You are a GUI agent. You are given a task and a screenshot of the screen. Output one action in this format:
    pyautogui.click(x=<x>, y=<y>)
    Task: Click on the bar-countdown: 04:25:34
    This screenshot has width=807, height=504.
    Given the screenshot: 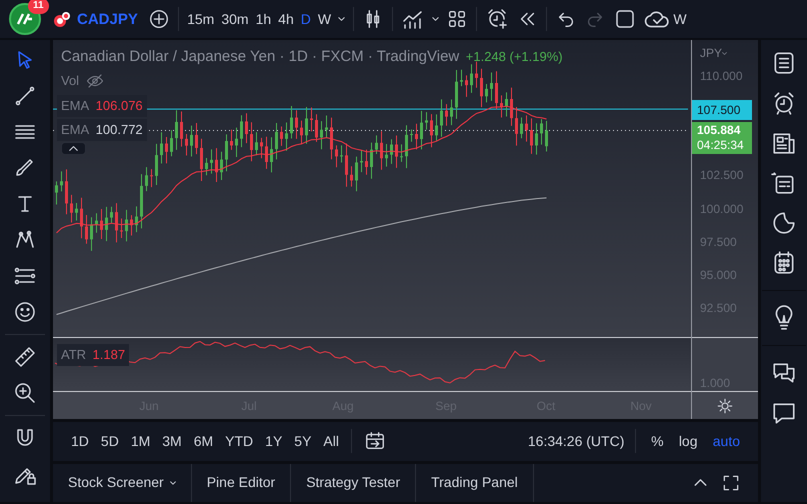 What is the action you would take?
    pyautogui.click(x=721, y=145)
    